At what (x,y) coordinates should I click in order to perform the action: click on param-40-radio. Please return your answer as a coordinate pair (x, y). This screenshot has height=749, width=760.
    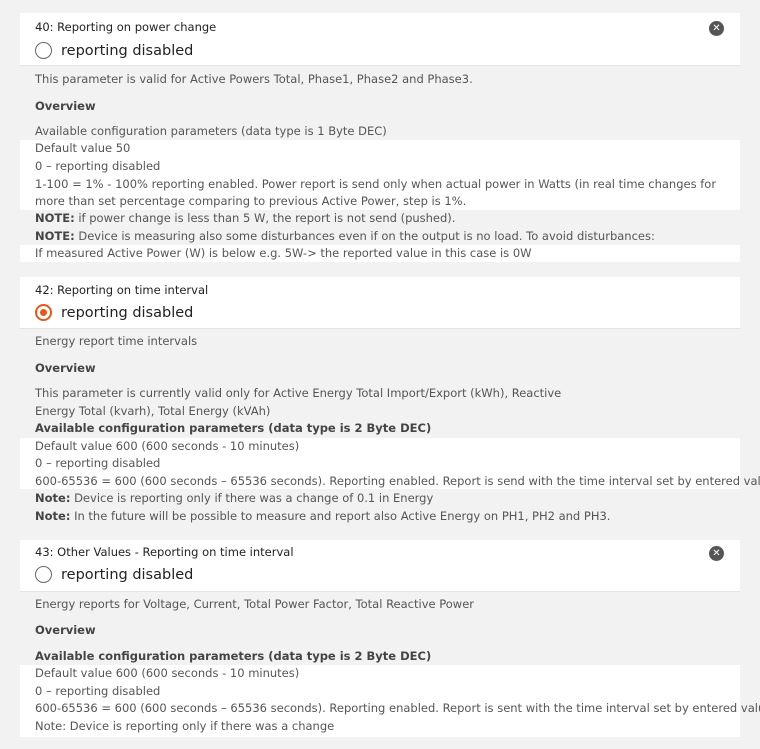
    Looking at the image, I should click on (43, 50).